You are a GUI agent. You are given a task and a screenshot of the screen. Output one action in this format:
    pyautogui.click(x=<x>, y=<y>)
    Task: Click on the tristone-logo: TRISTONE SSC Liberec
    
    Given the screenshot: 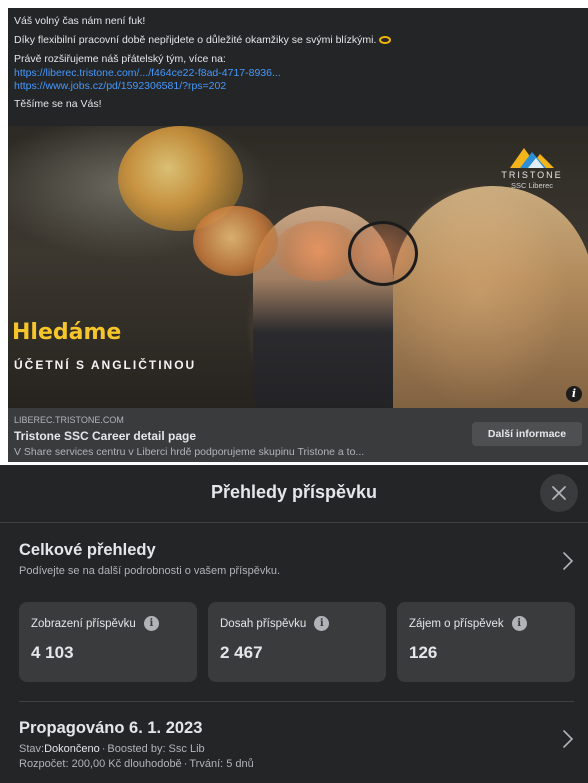 What is the action you would take?
    pyautogui.click(x=532, y=167)
    